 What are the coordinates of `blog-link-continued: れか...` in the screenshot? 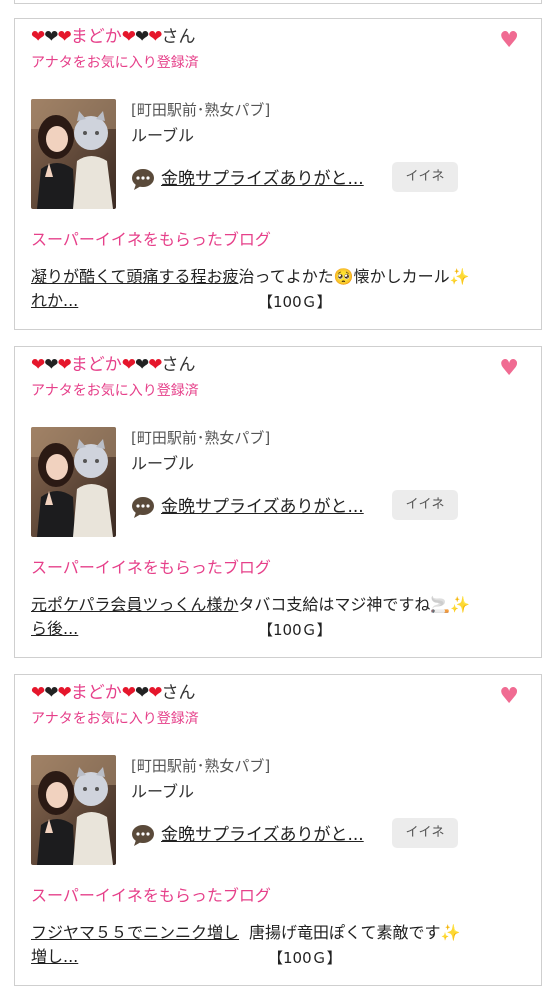 It's located at (54, 300).